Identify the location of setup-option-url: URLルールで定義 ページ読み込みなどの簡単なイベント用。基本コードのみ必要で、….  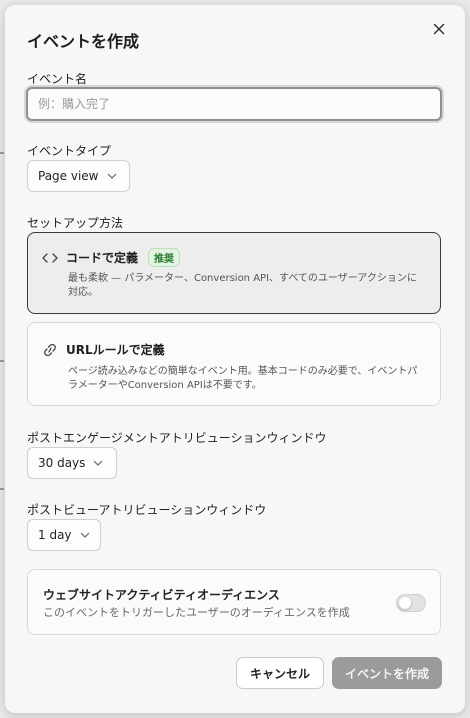
(234, 364).